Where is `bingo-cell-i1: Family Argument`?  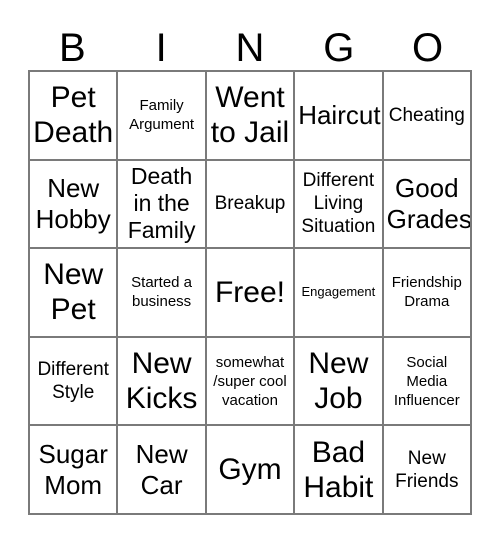 bingo-cell-i1: Family Argument is located at coordinates (162, 116).